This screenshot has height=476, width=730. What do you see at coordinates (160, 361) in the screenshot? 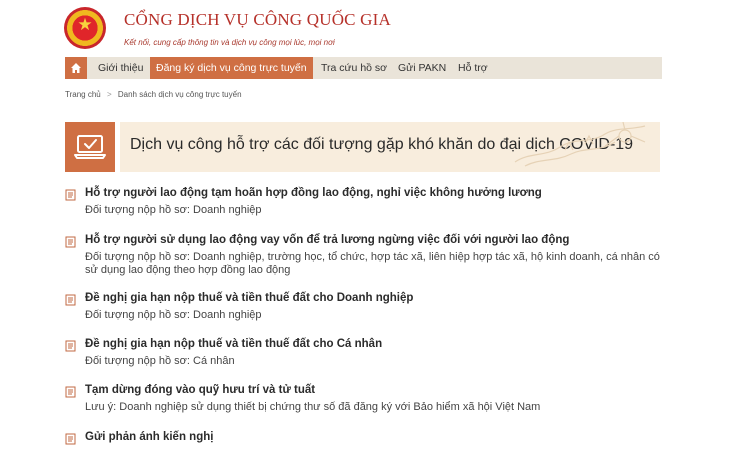
I see `service-subtitle: Đối tượng nộp hồ sơ: Cá nhân` at bounding box center [160, 361].